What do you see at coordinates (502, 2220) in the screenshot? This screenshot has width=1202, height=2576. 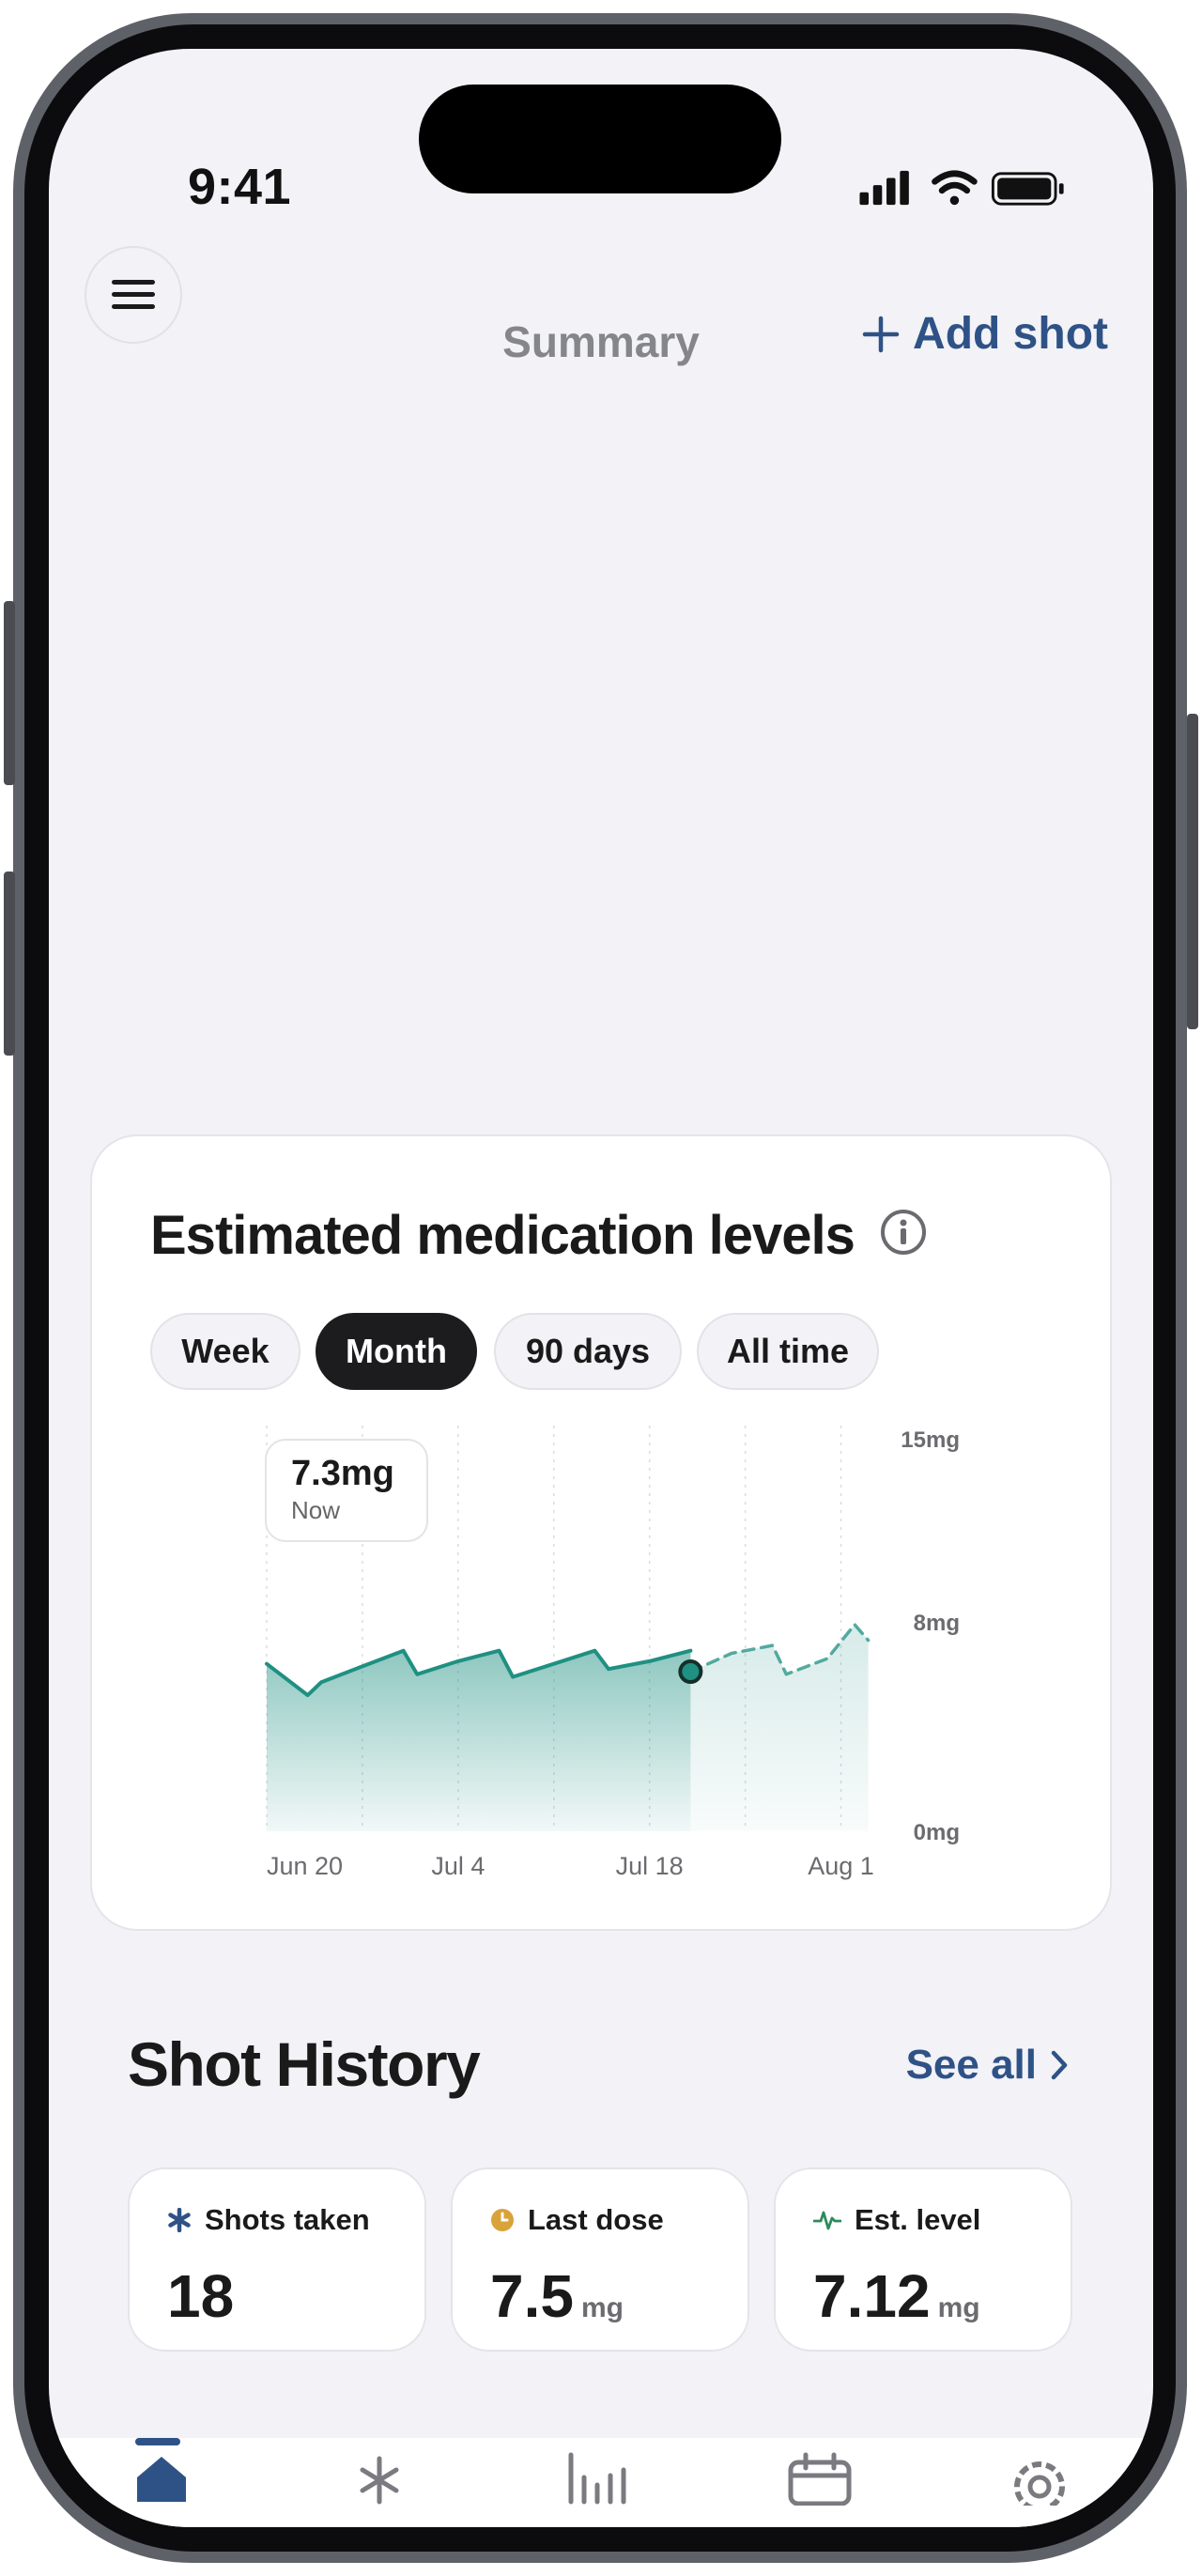 I see `clock-icon` at bounding box center [502, 2220].